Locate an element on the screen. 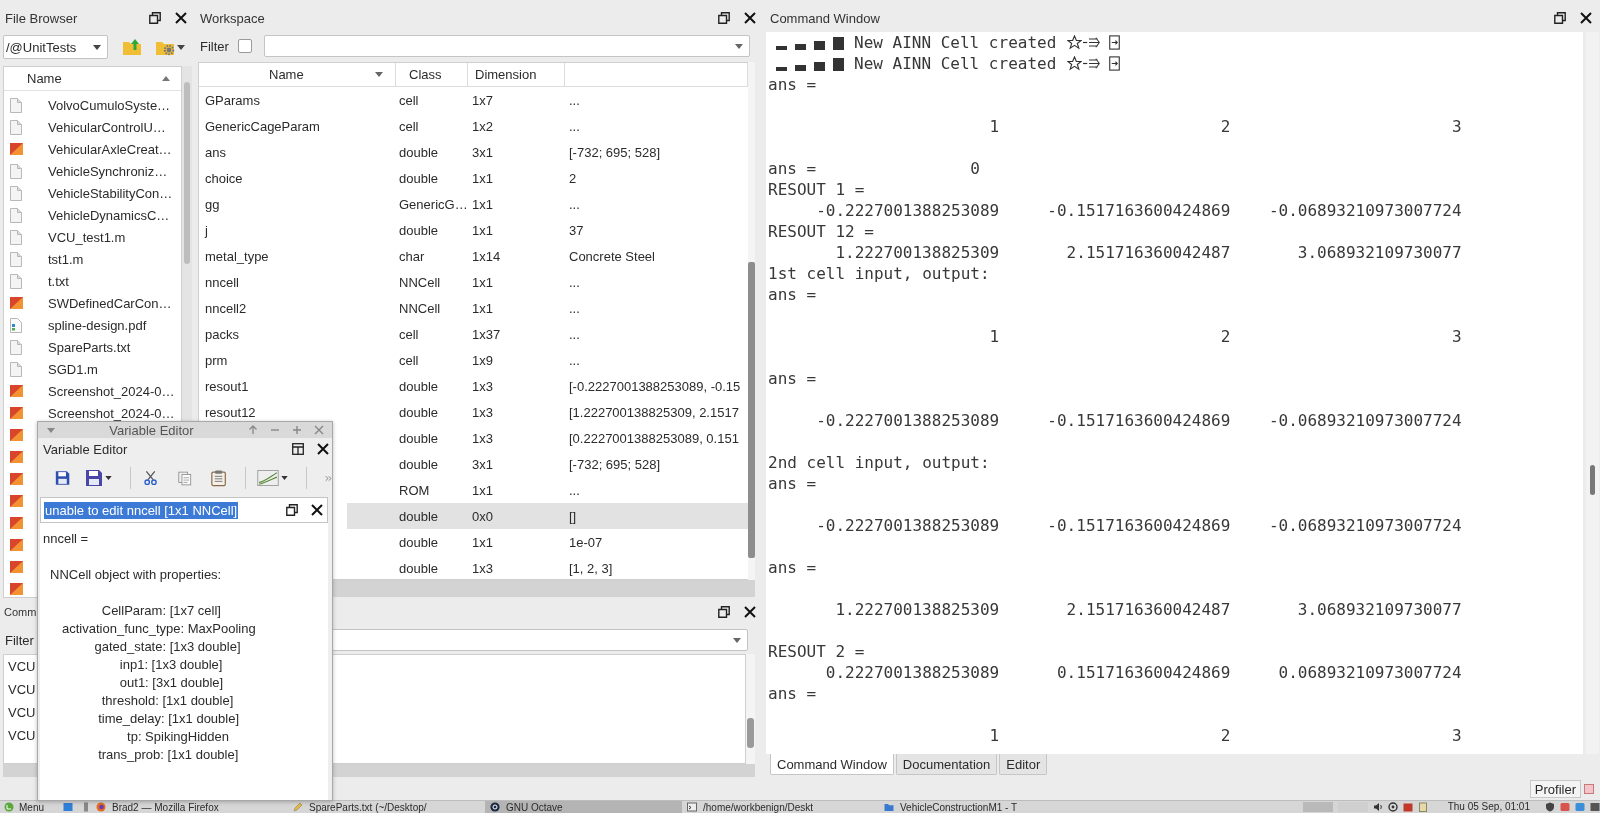  cut-icon is located at coordinates (151, 478).